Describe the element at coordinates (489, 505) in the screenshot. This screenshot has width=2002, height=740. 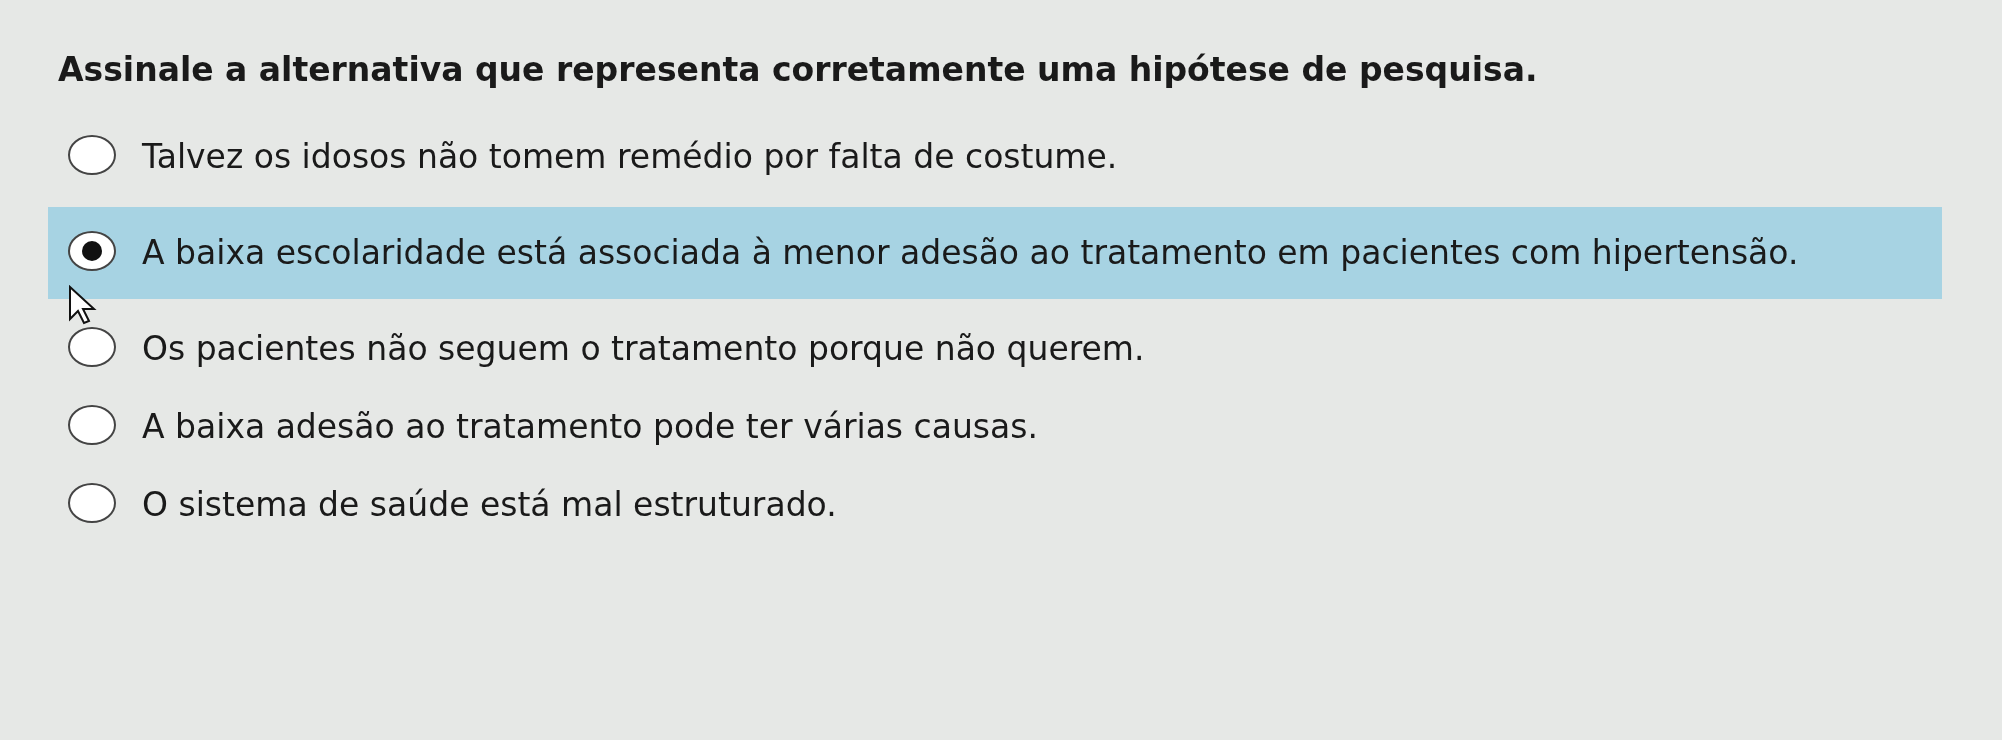
I see `option-label: O sistema de saúde está mal estruturado.` at that location.